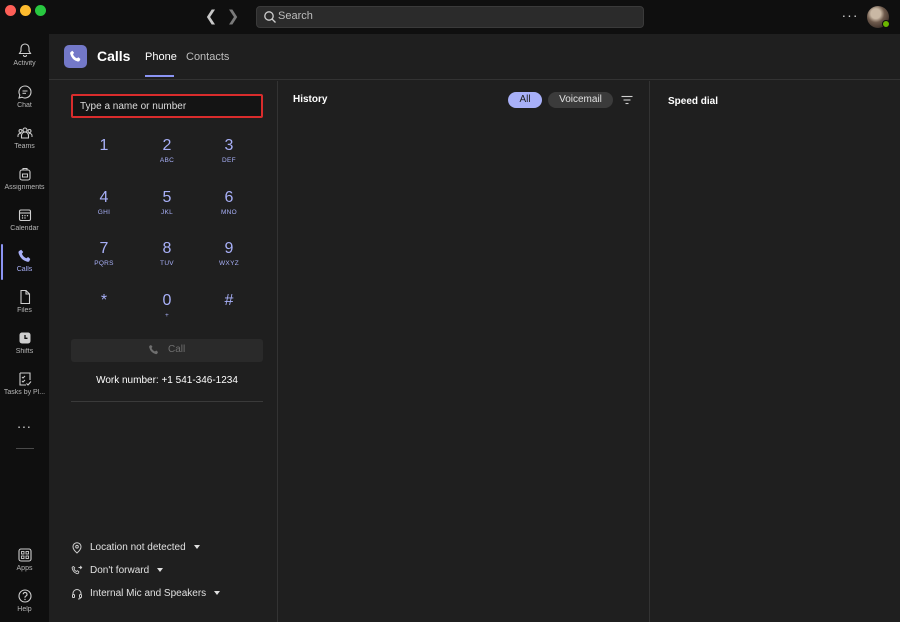  I want to click on rail-label: Help, so click(24, 609).